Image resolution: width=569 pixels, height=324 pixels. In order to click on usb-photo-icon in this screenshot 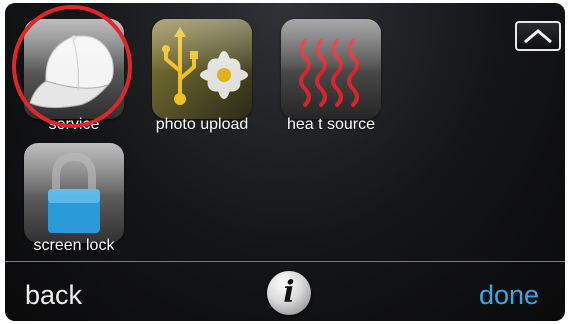, I will do `click(205, 66)`.